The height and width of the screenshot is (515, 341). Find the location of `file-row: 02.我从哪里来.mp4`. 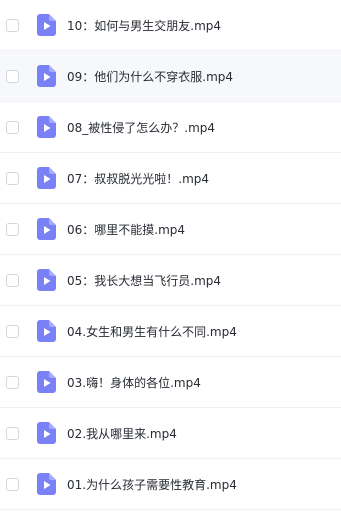

file-row: 02.我从哪里来.mp4 is located at coordinates (170, 433).